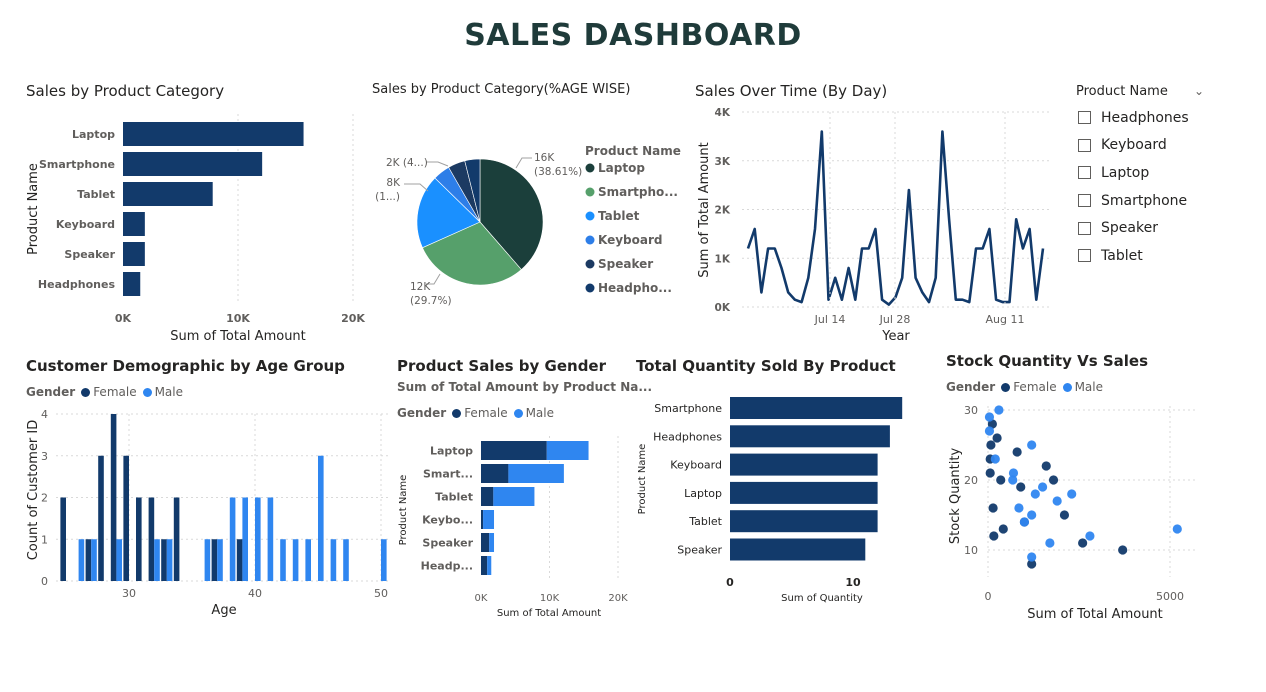  Describe the element at coordinates (1199, 91) in the screenshot. I see `chevron-down-icon: ⌄` at that location.